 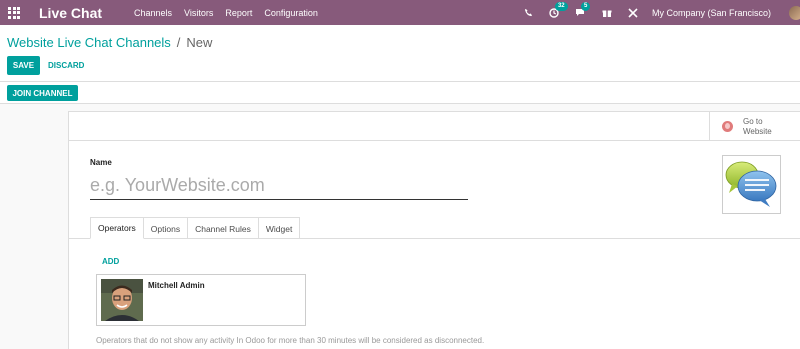 What do you see at coordinates (14, 12) in the screenshot?
I see `apps-menu-icon` at bounding box center [14, 12].